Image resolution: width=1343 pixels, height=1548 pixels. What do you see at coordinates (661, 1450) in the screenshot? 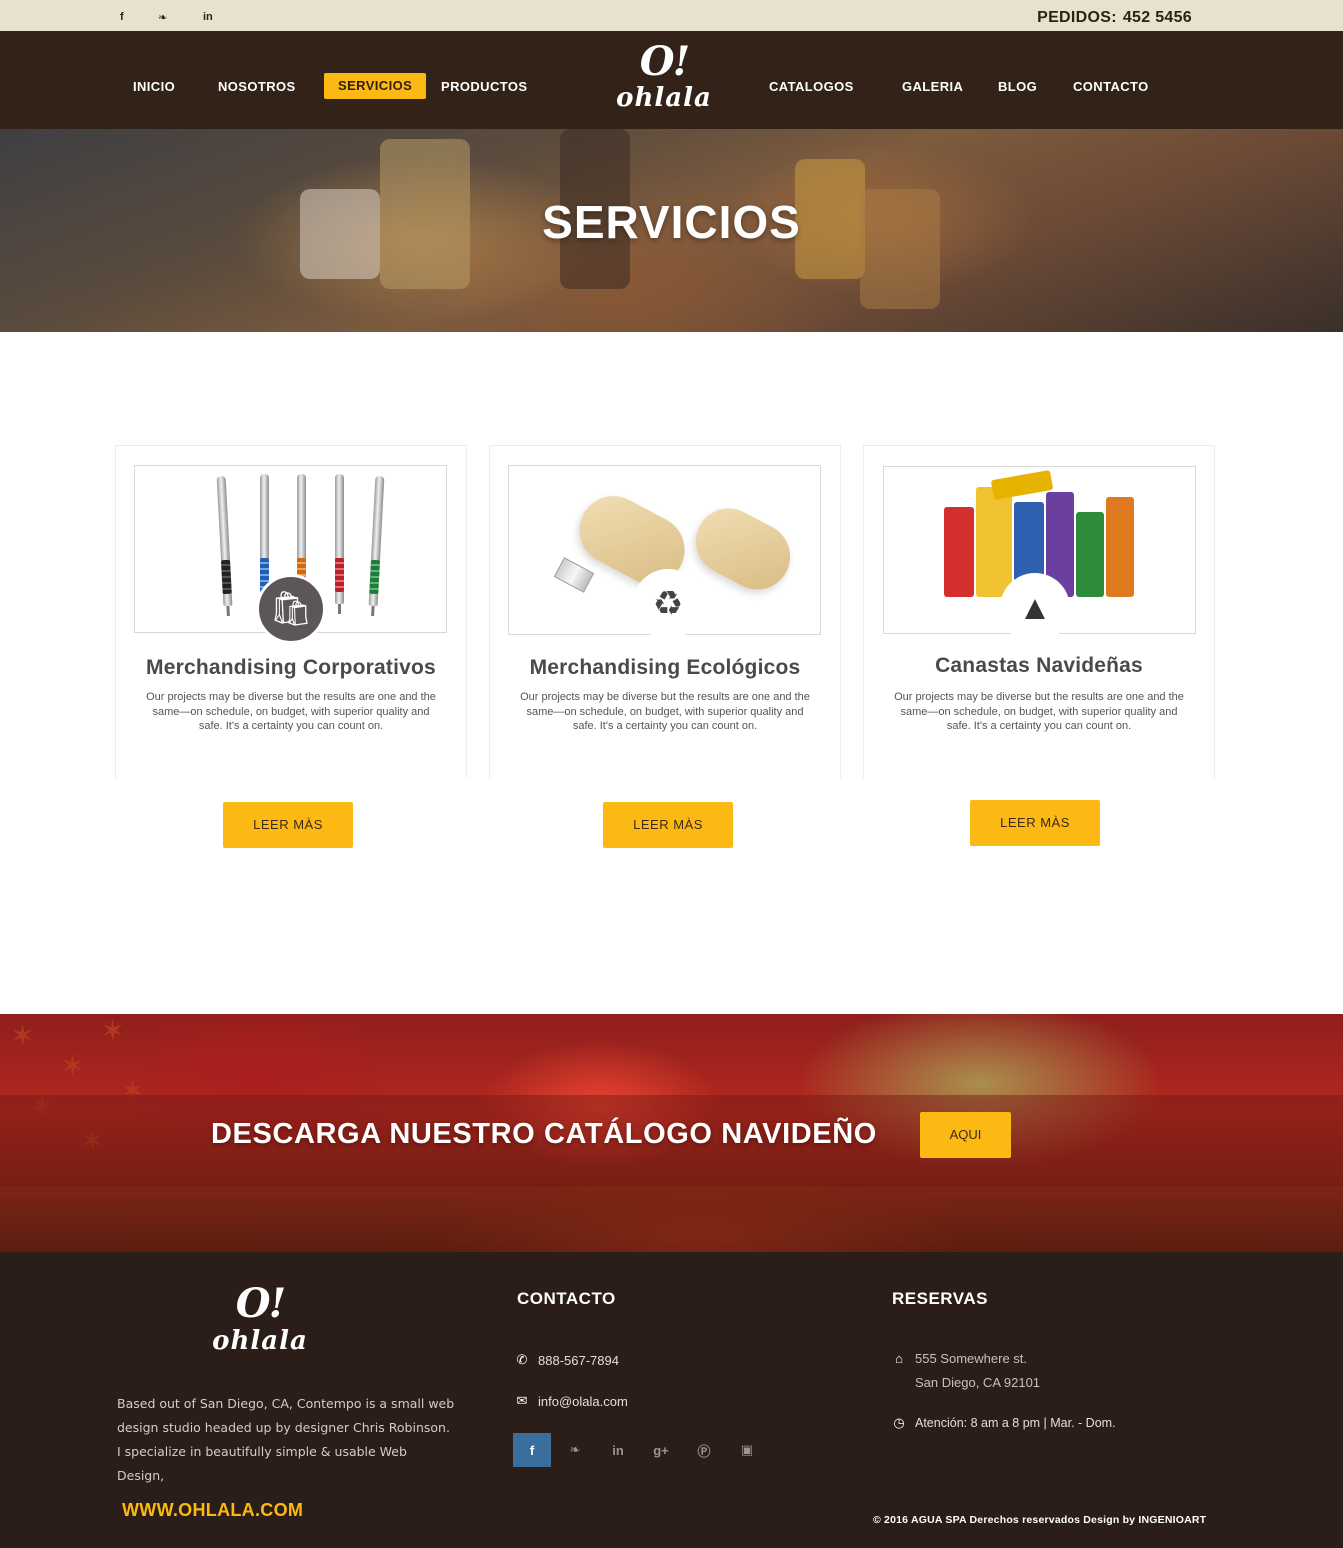
I see `google-plus-icon: g+` at bounding box center [661, 1450].